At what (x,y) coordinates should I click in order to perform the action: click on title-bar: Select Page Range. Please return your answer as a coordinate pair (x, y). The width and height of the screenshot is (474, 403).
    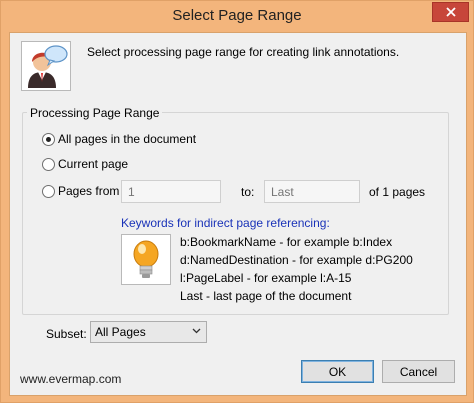
    Looking at the image, I should click on (237, 16).